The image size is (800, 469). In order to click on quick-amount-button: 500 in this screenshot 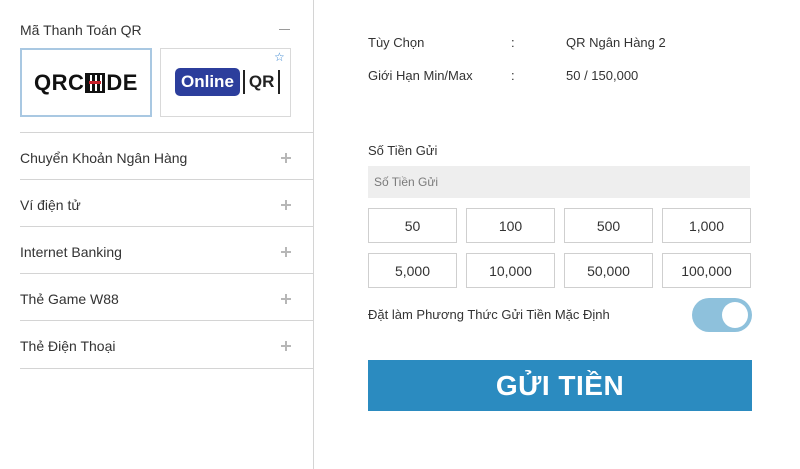, I will do `click(608, 225)`.